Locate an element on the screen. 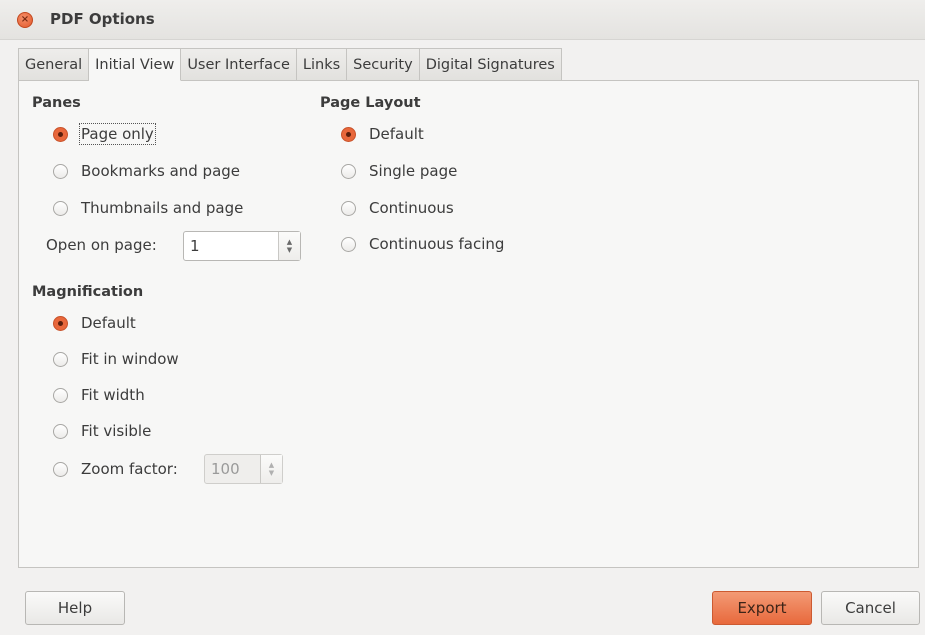 The width and height of the screenshot is (925, 635). tab-security: Security is located at coordinates (383, 64).